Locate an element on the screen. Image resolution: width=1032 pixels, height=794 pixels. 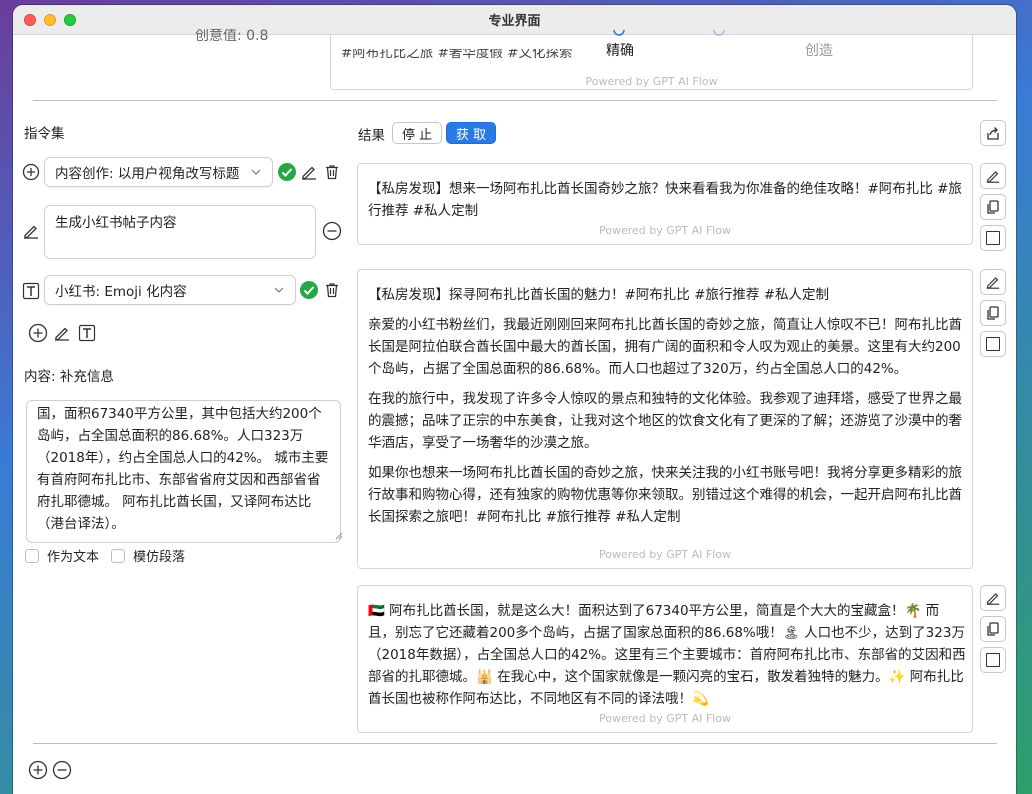
fetch-button: 获 取 is located at coordinates (471, 133).